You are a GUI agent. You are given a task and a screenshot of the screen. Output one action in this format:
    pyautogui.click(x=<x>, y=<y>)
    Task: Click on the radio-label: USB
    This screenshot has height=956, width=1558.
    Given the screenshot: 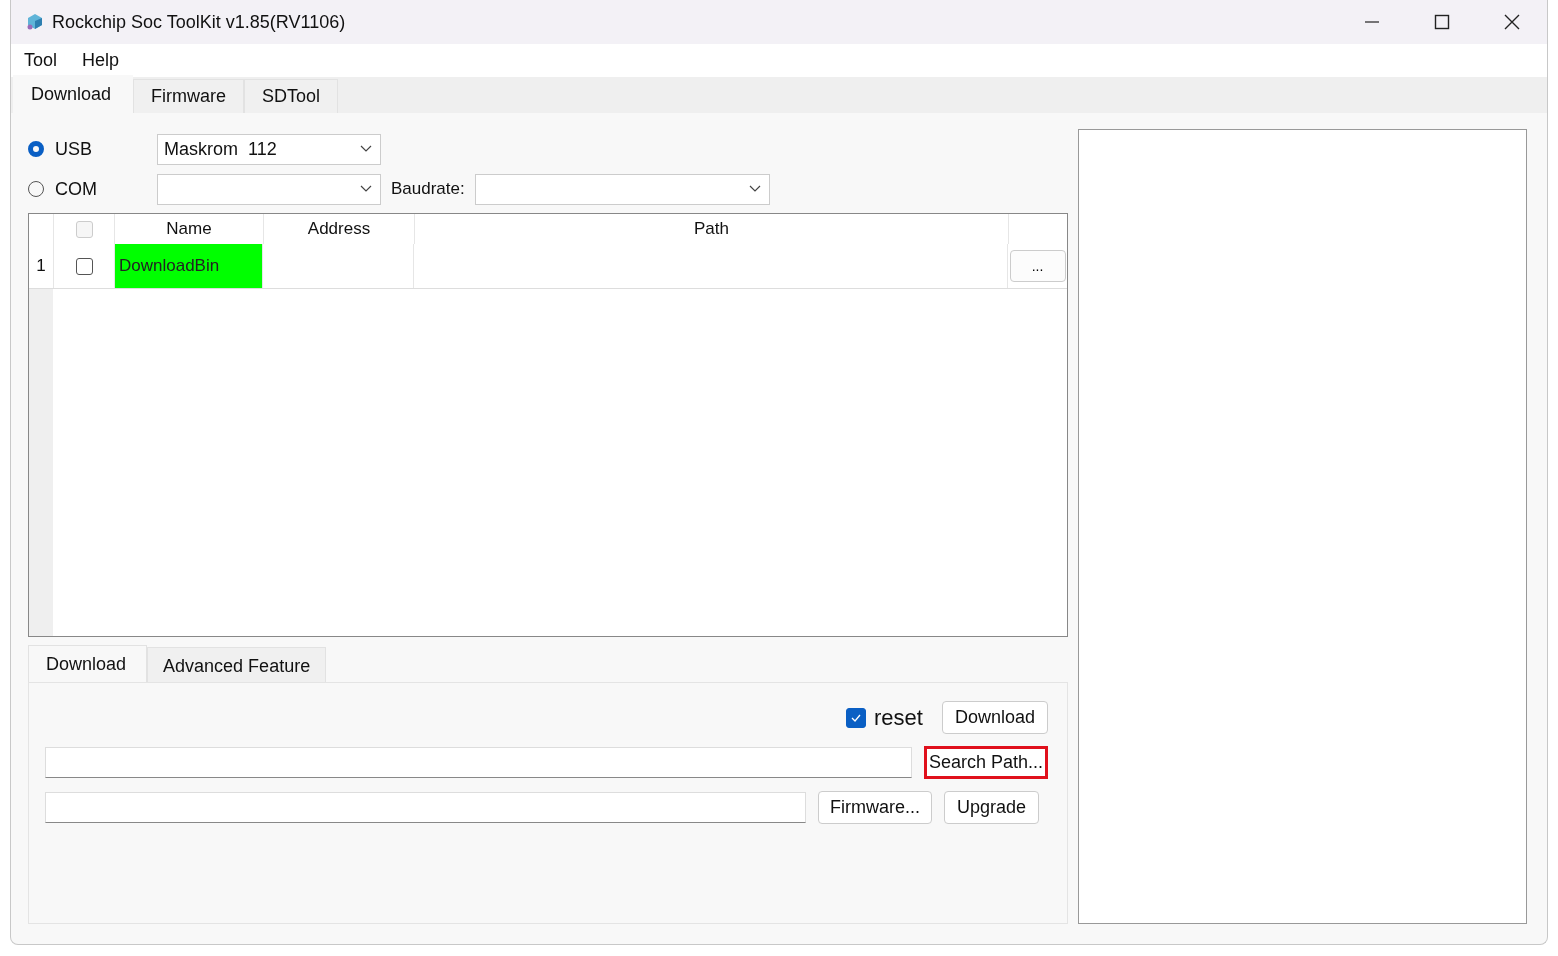 What is the action you would take?
    pyautogui.click(x=73, y=149)
    